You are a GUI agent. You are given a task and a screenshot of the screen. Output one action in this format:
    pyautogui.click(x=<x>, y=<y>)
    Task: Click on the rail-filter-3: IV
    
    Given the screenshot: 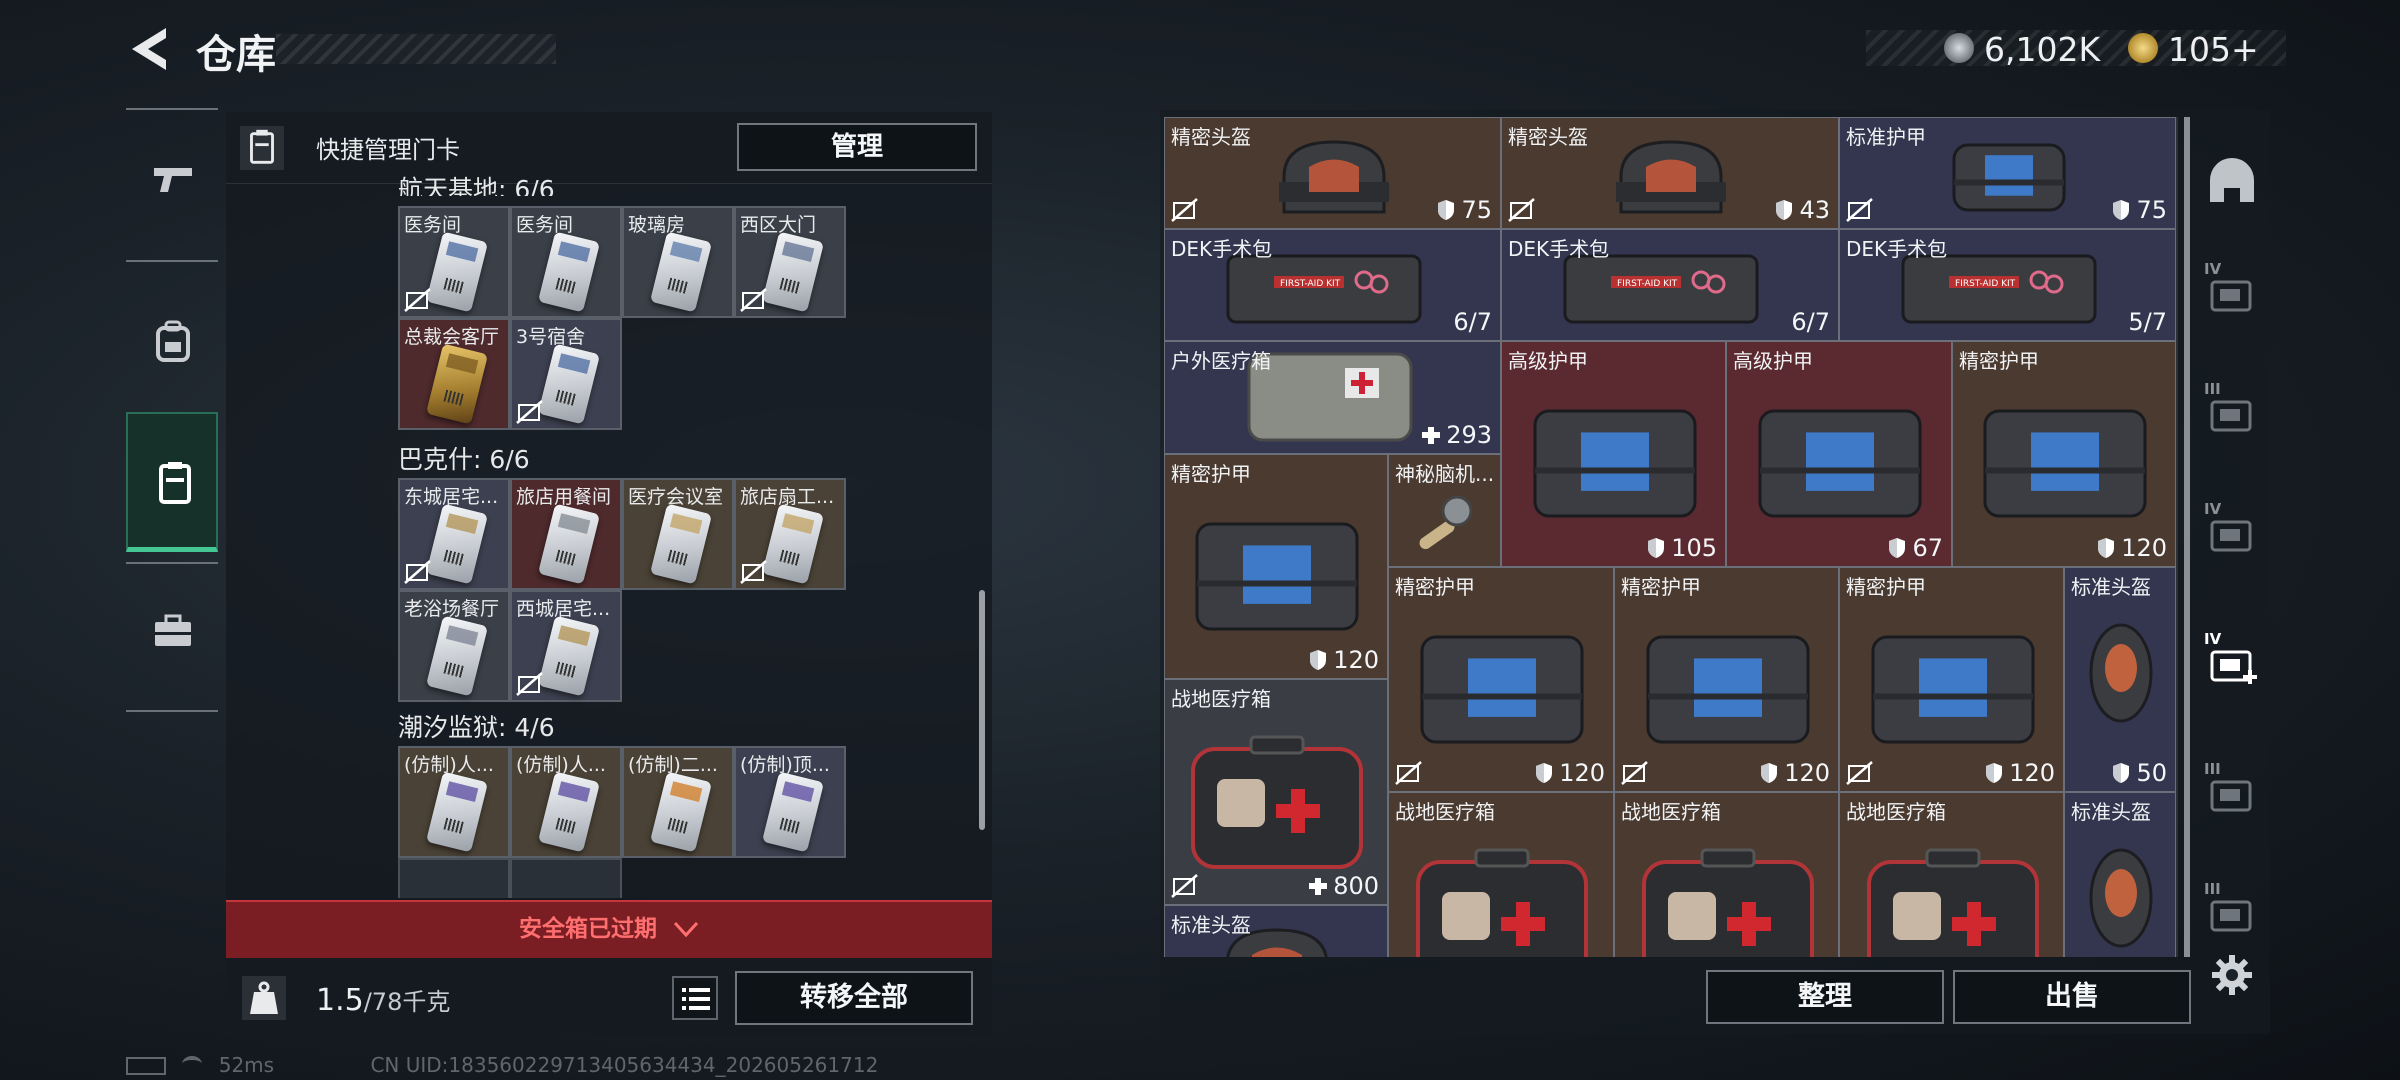 What is the action you would take?
    pyautogui.click(x=2232, y=530)
    